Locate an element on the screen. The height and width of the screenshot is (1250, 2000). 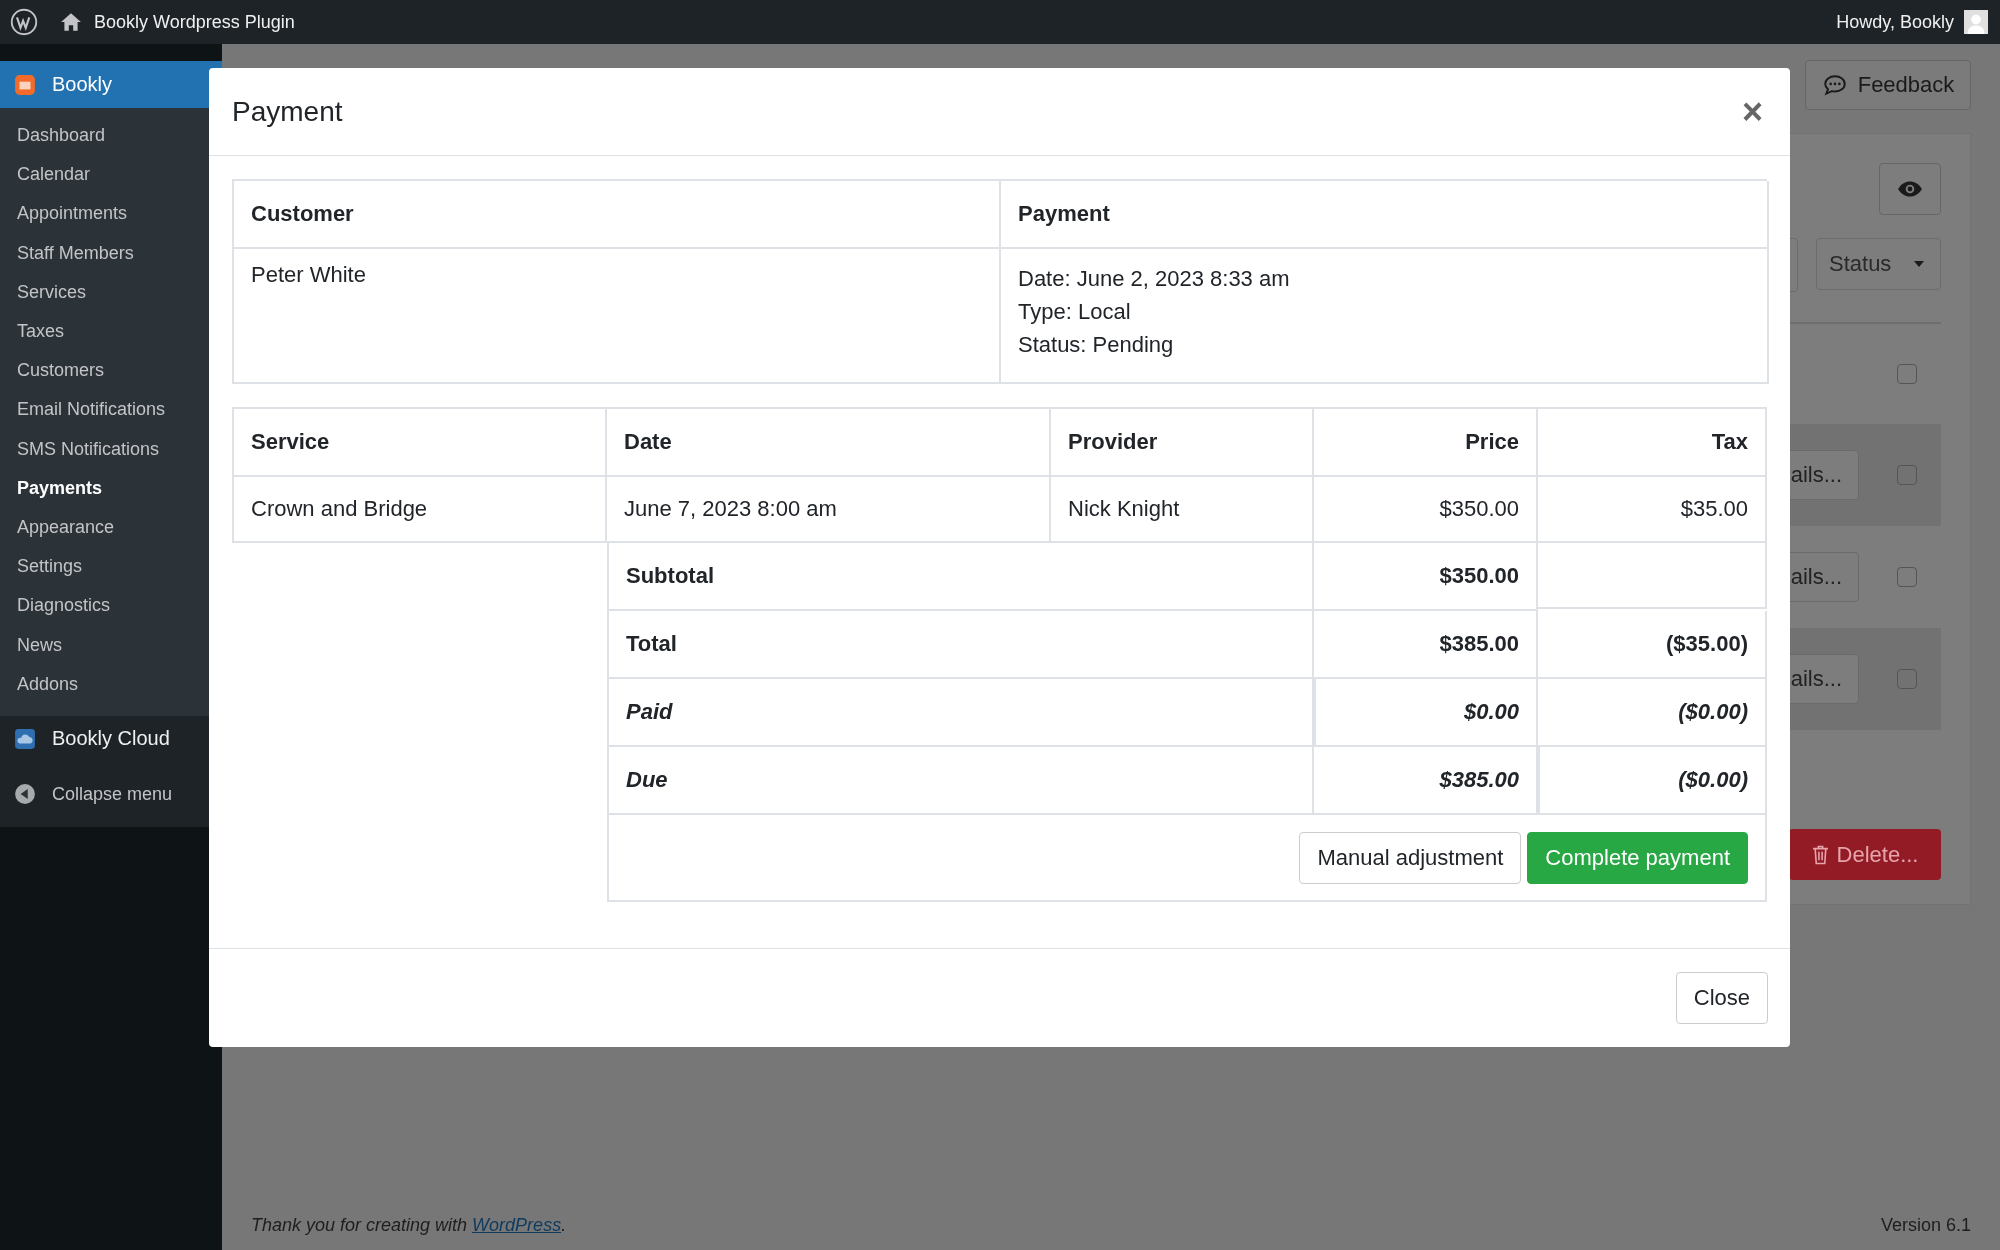
home-icon is located at coordinates (71, 22).